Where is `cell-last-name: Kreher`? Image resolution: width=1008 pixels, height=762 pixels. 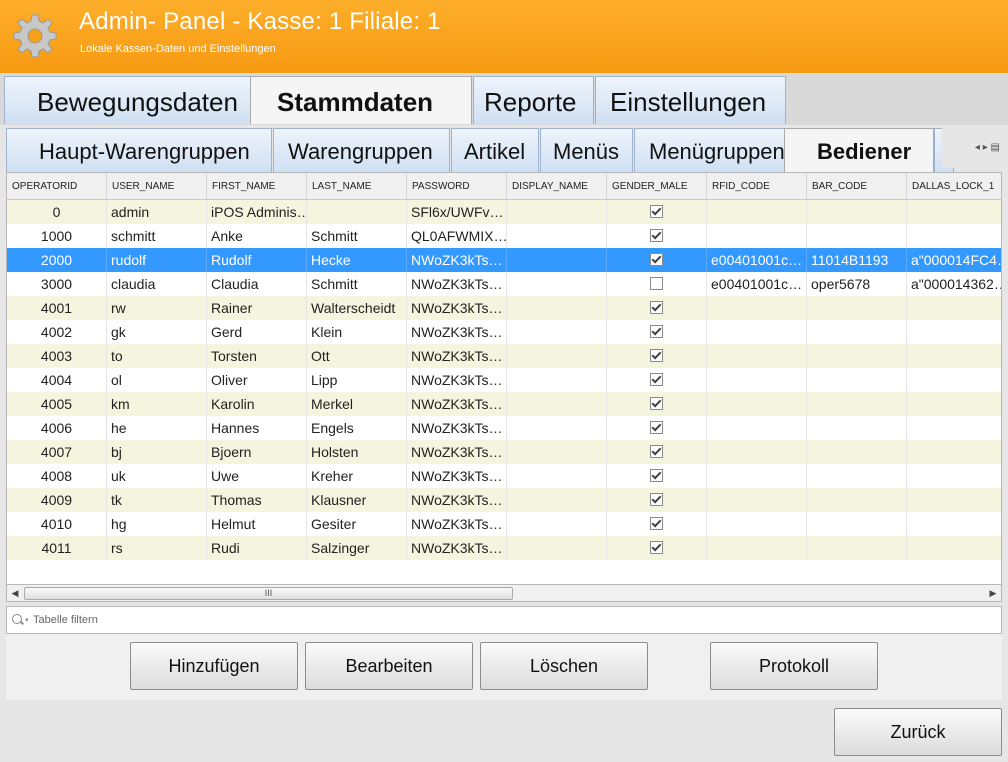 cell-last-name: Kreher is located at coordinates (357, 476).